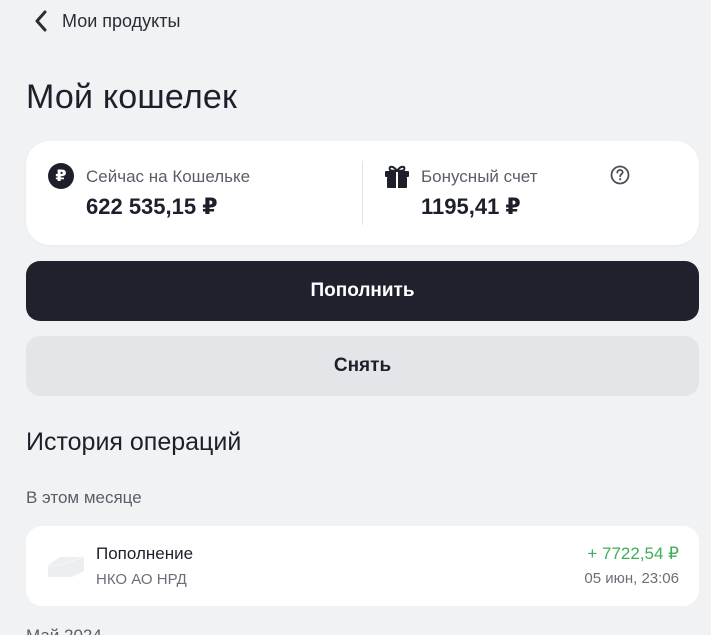  I want to click on back-link: Мои продукты, so click(107, 21).